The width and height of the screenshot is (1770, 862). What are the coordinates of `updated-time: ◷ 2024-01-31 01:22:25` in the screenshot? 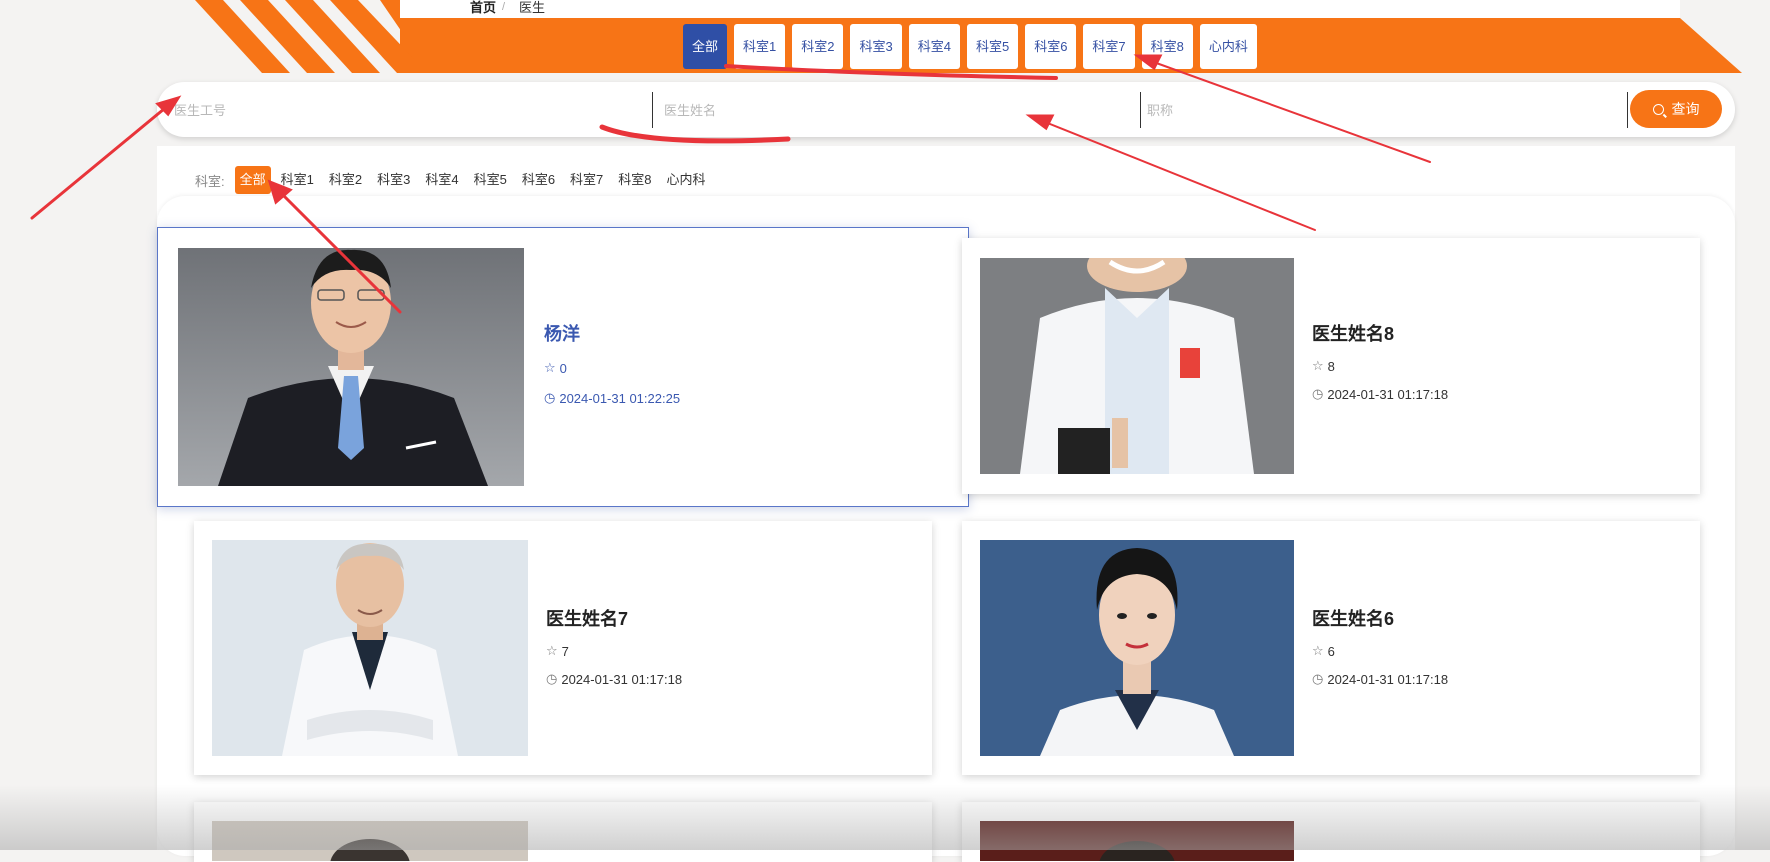 It's located at (612, 398).